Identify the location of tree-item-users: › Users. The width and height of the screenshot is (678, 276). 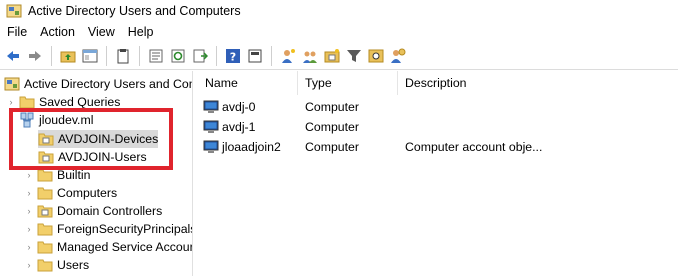
(57, 265).